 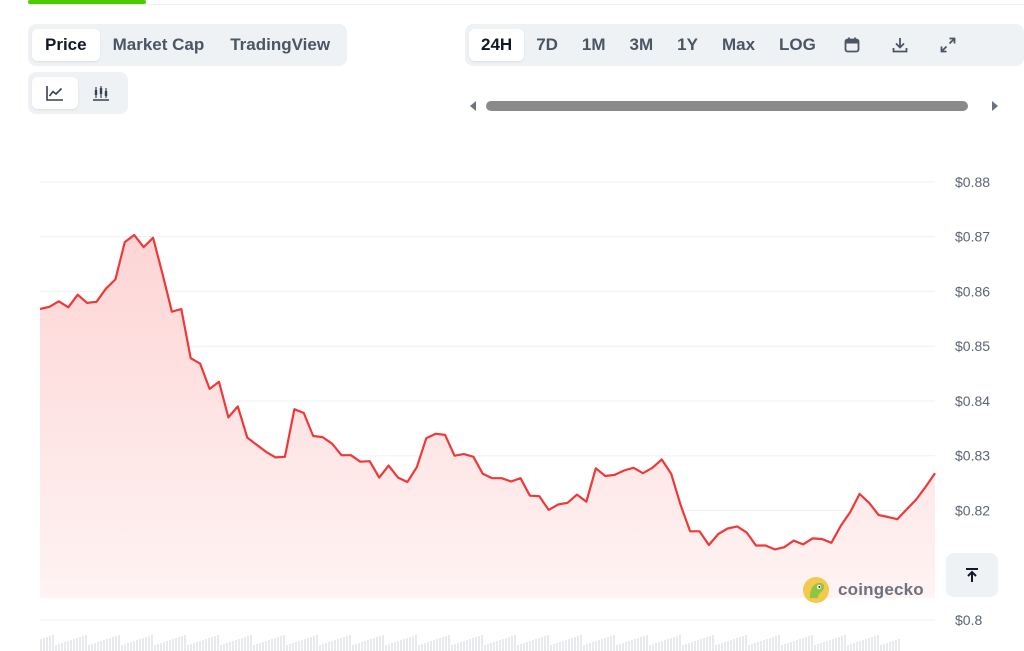 I want to click on coingecko-logo-icon, so click(x=816, y=590).